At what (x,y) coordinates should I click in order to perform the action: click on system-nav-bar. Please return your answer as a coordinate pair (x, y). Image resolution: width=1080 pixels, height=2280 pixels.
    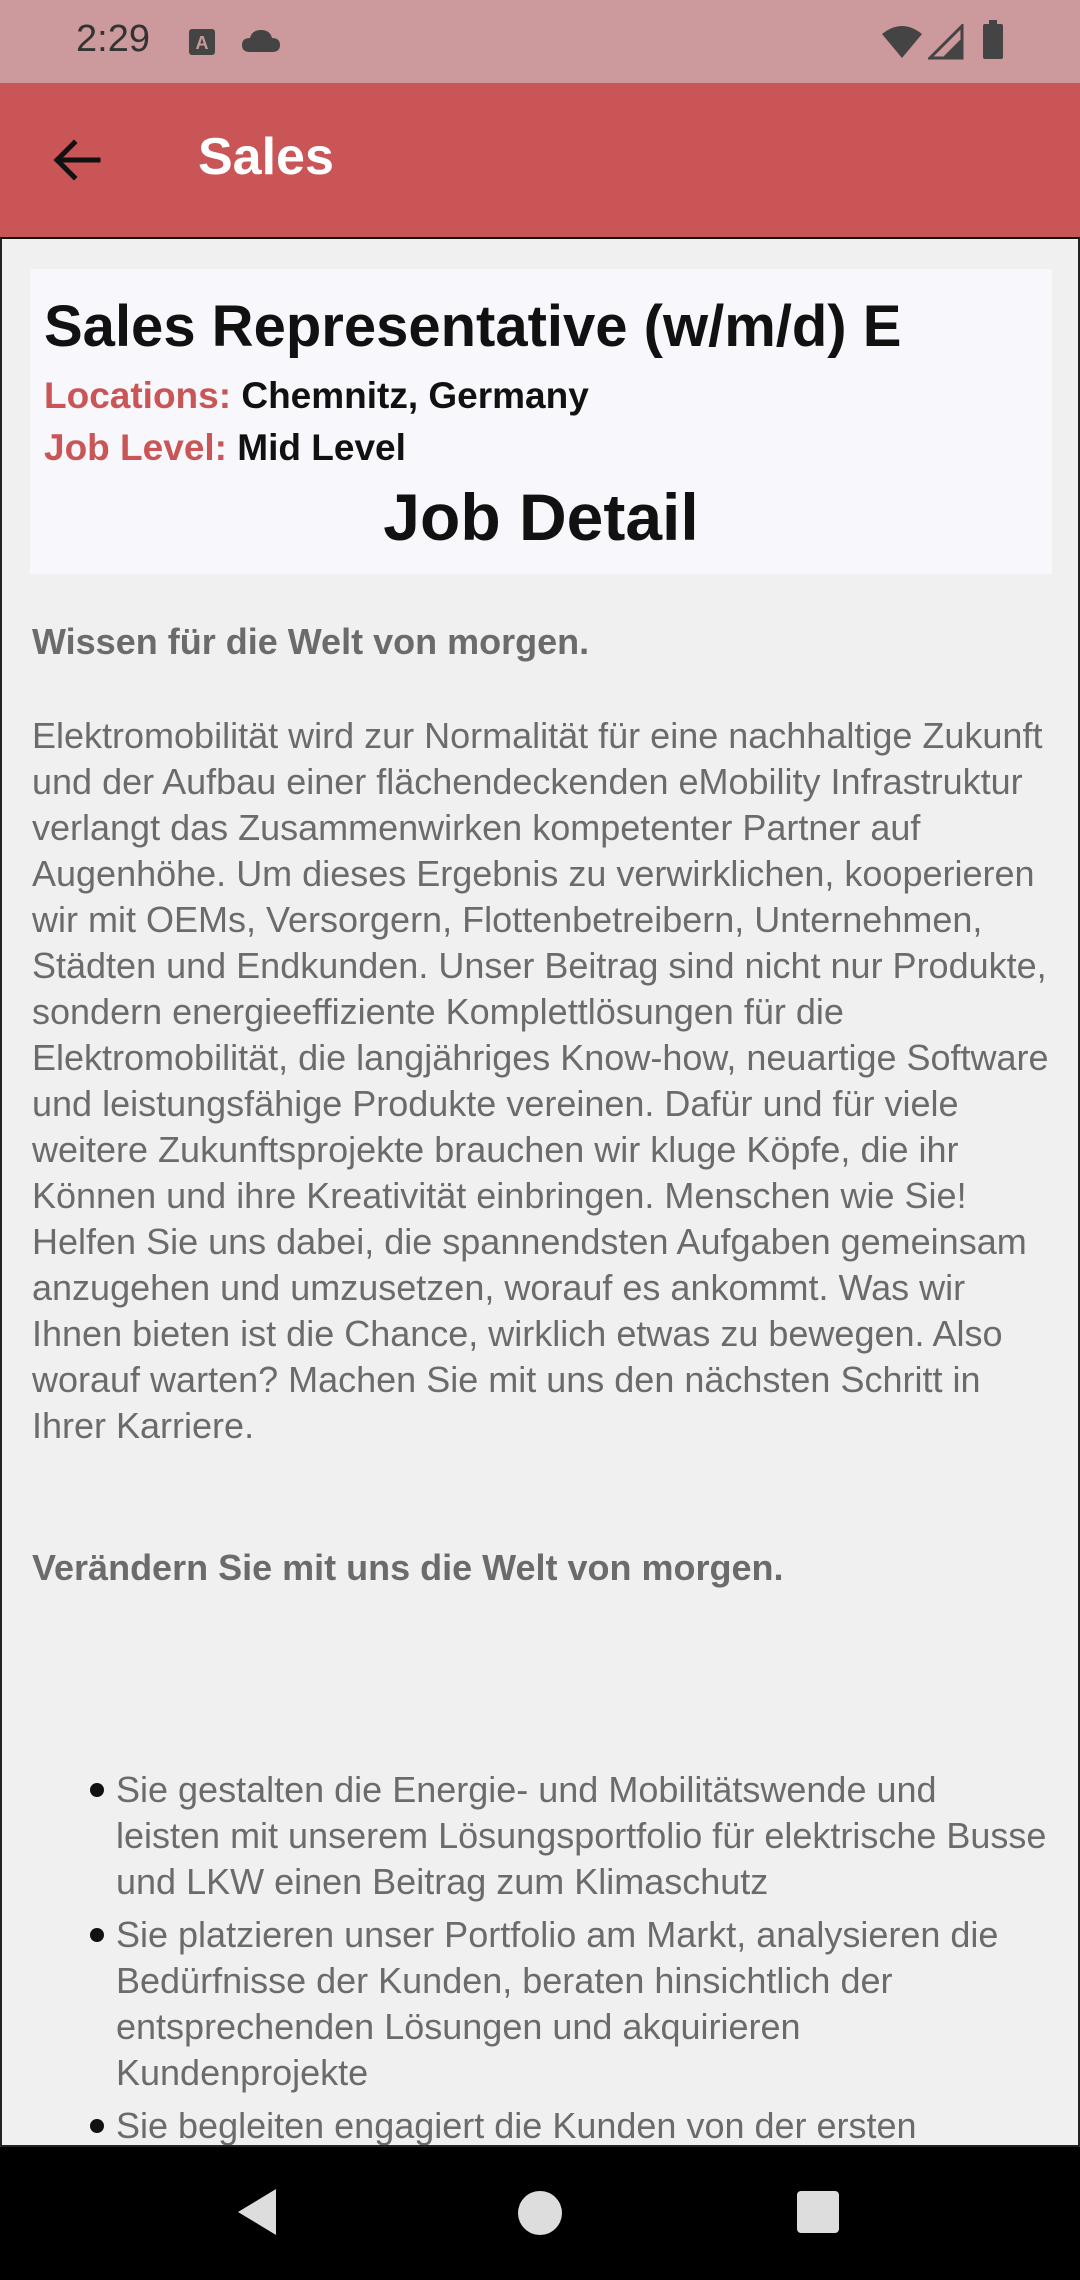
    Looking at the image, I should click on (540, 2213).